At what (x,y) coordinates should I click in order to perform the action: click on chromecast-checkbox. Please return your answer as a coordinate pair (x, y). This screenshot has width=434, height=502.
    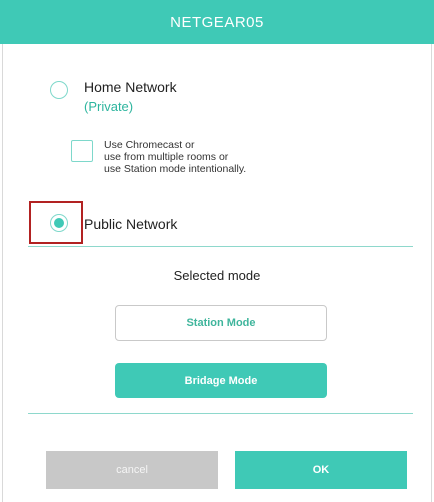
    Looking at the image, I should click on (82, 151).